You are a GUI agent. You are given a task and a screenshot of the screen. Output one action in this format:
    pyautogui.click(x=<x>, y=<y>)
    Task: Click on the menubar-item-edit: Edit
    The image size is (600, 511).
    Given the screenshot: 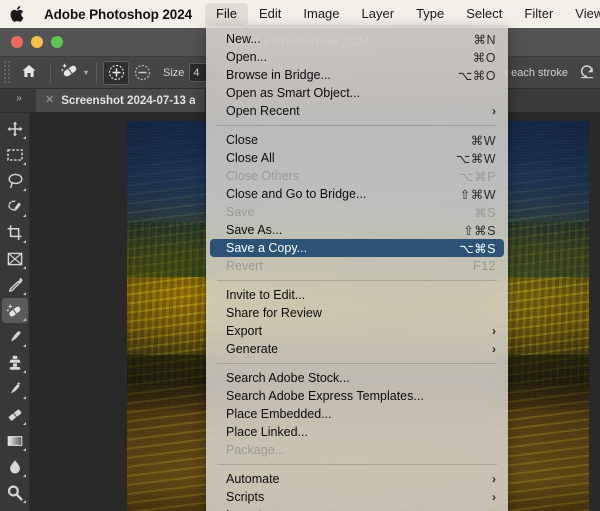 What is the action you would take?
    pyautogui.click(x=270, y=14)
    